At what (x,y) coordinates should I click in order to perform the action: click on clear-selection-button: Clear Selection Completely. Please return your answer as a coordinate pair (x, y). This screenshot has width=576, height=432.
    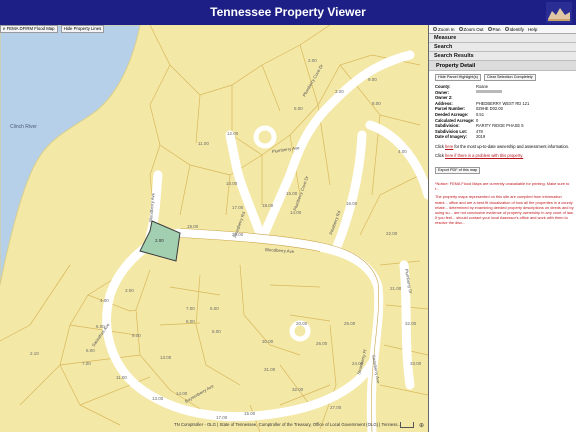
    Looking at the image, I should click on (509, 77).